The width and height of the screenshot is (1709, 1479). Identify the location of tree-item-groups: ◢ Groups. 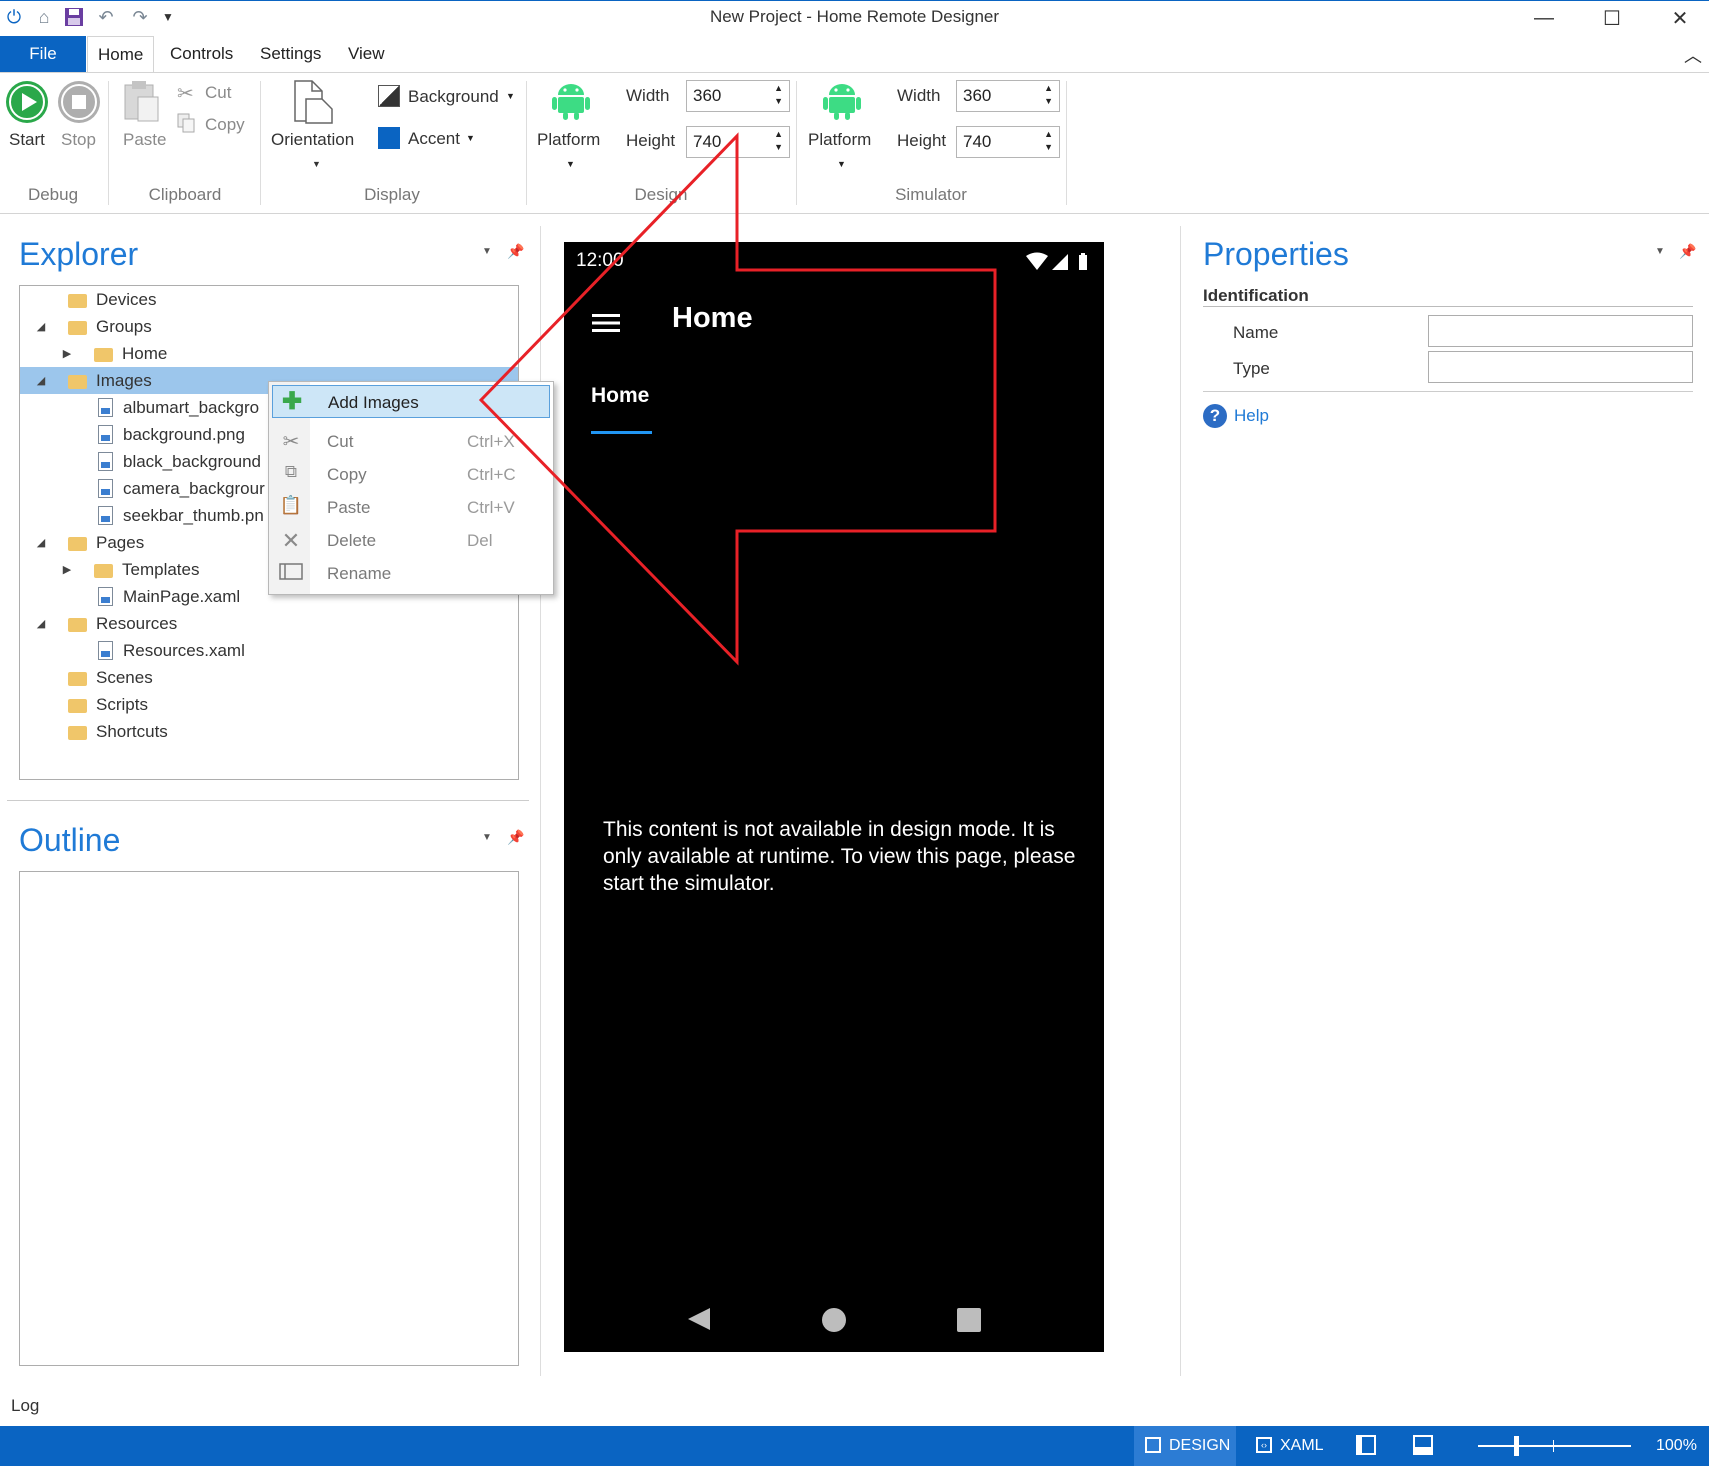
(269, 326).